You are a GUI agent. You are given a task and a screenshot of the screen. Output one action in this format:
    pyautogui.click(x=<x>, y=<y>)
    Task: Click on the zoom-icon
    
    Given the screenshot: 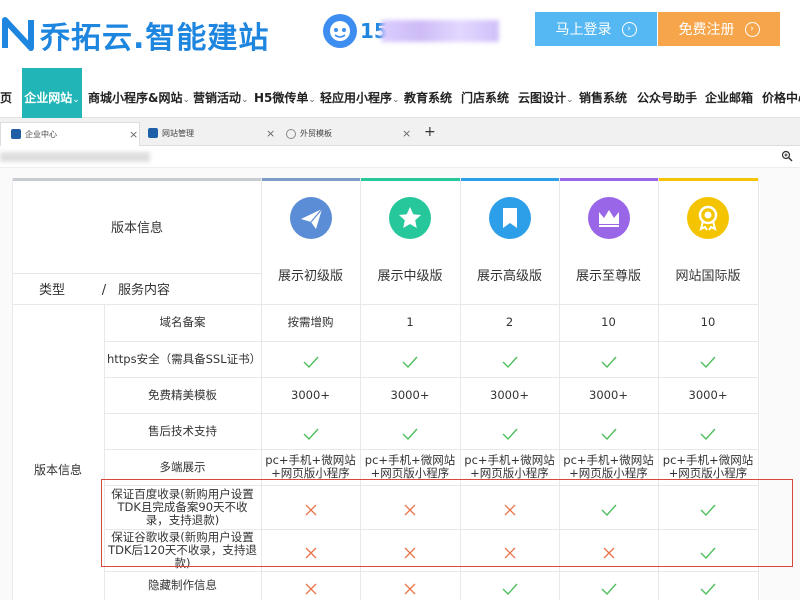 What is the action you would take?
    pyautogui.click(x=787, y=156)
    